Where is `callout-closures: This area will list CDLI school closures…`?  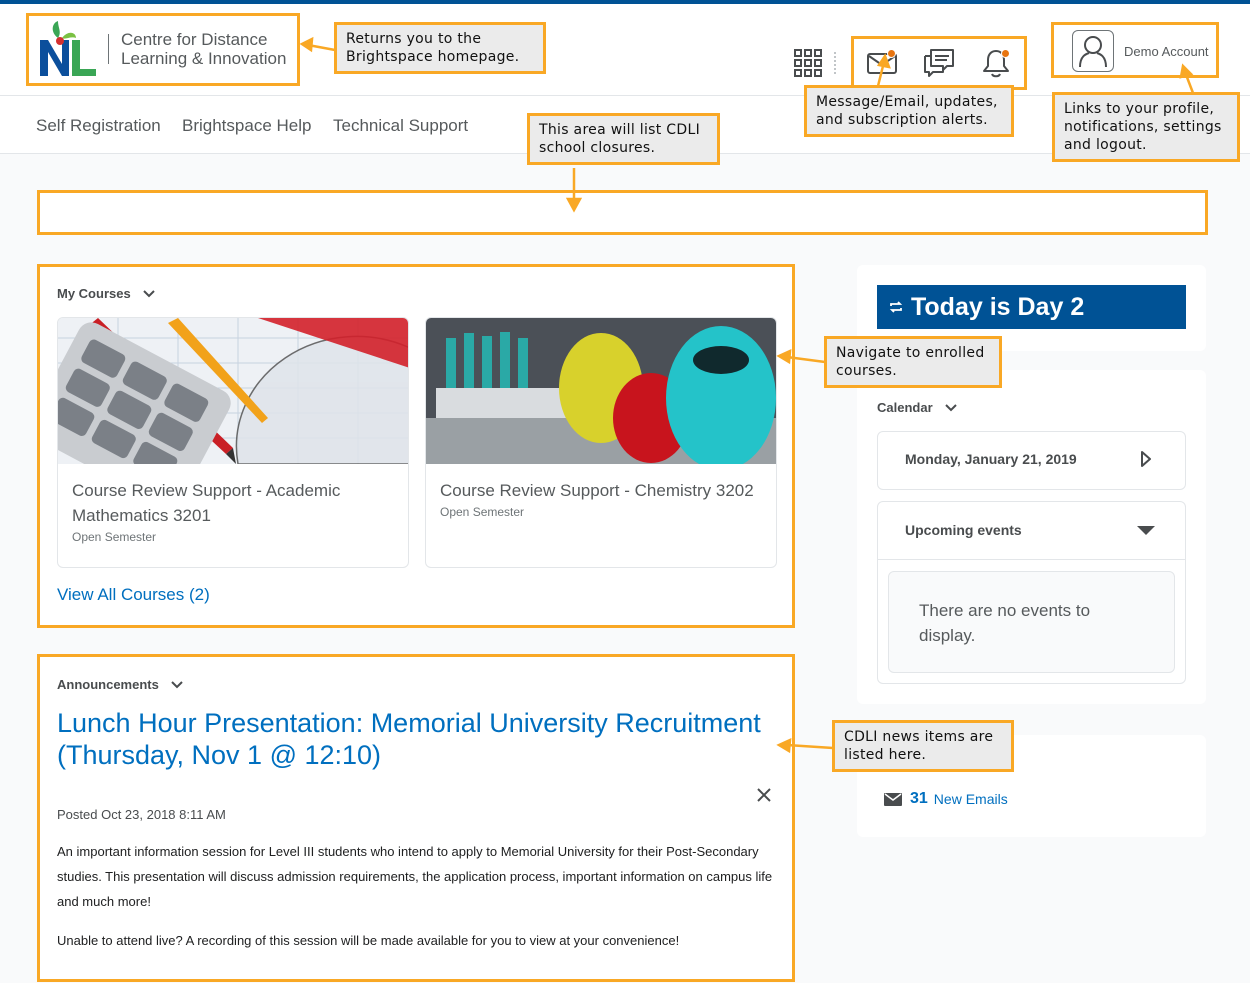 callout-closures: This area will list CDLI school closures… is located at coordinates (623, 139).